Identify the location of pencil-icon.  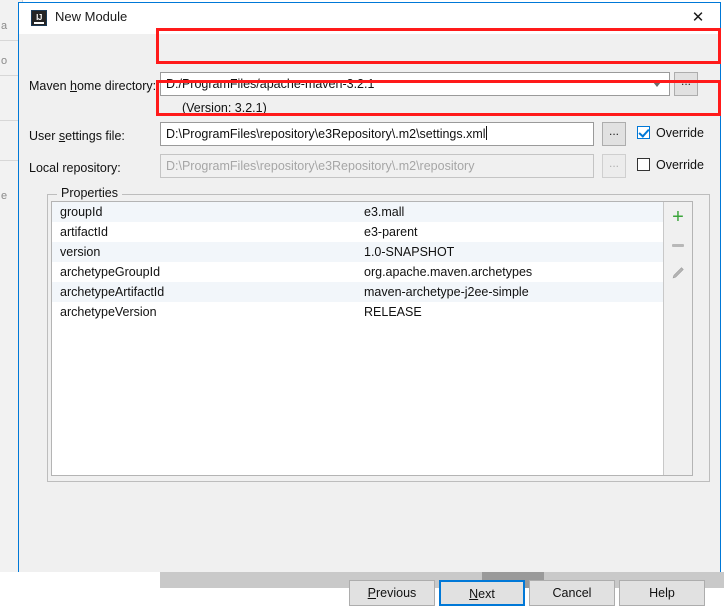
(678, 273).